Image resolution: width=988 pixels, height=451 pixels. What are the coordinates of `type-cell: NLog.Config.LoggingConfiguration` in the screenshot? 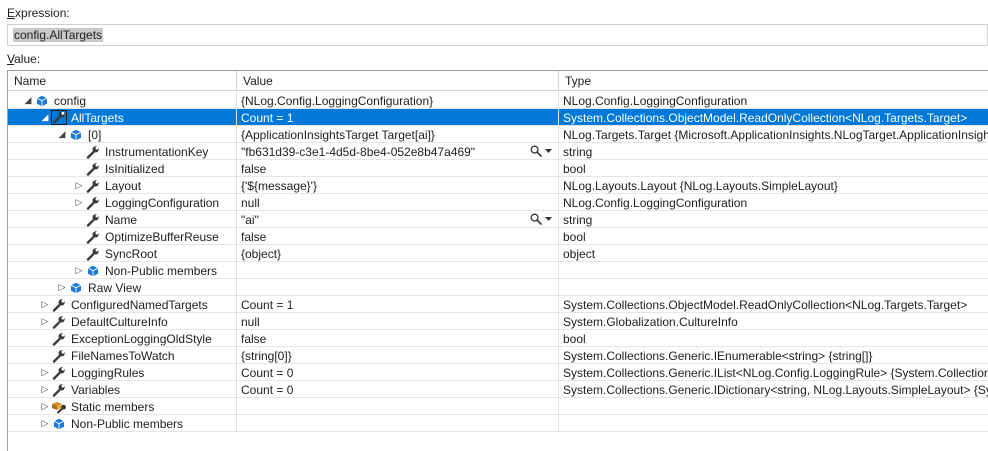 It's located at (773, 202).